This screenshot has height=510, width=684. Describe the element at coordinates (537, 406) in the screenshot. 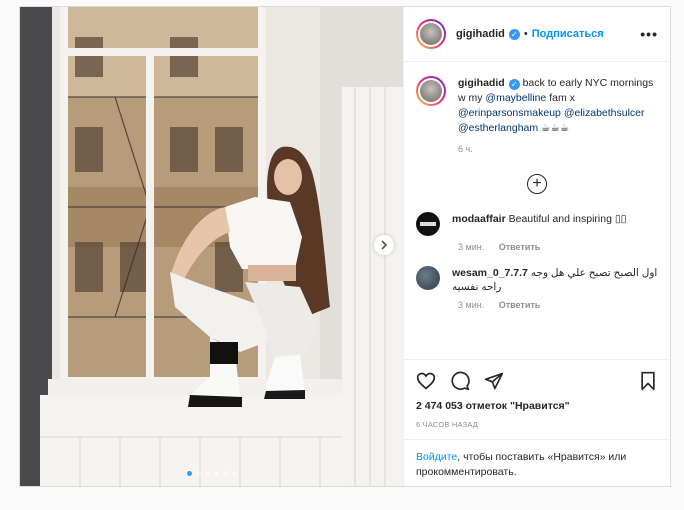

I see `likes-count: 2 474 053 отметок "Нравится"` at that location.